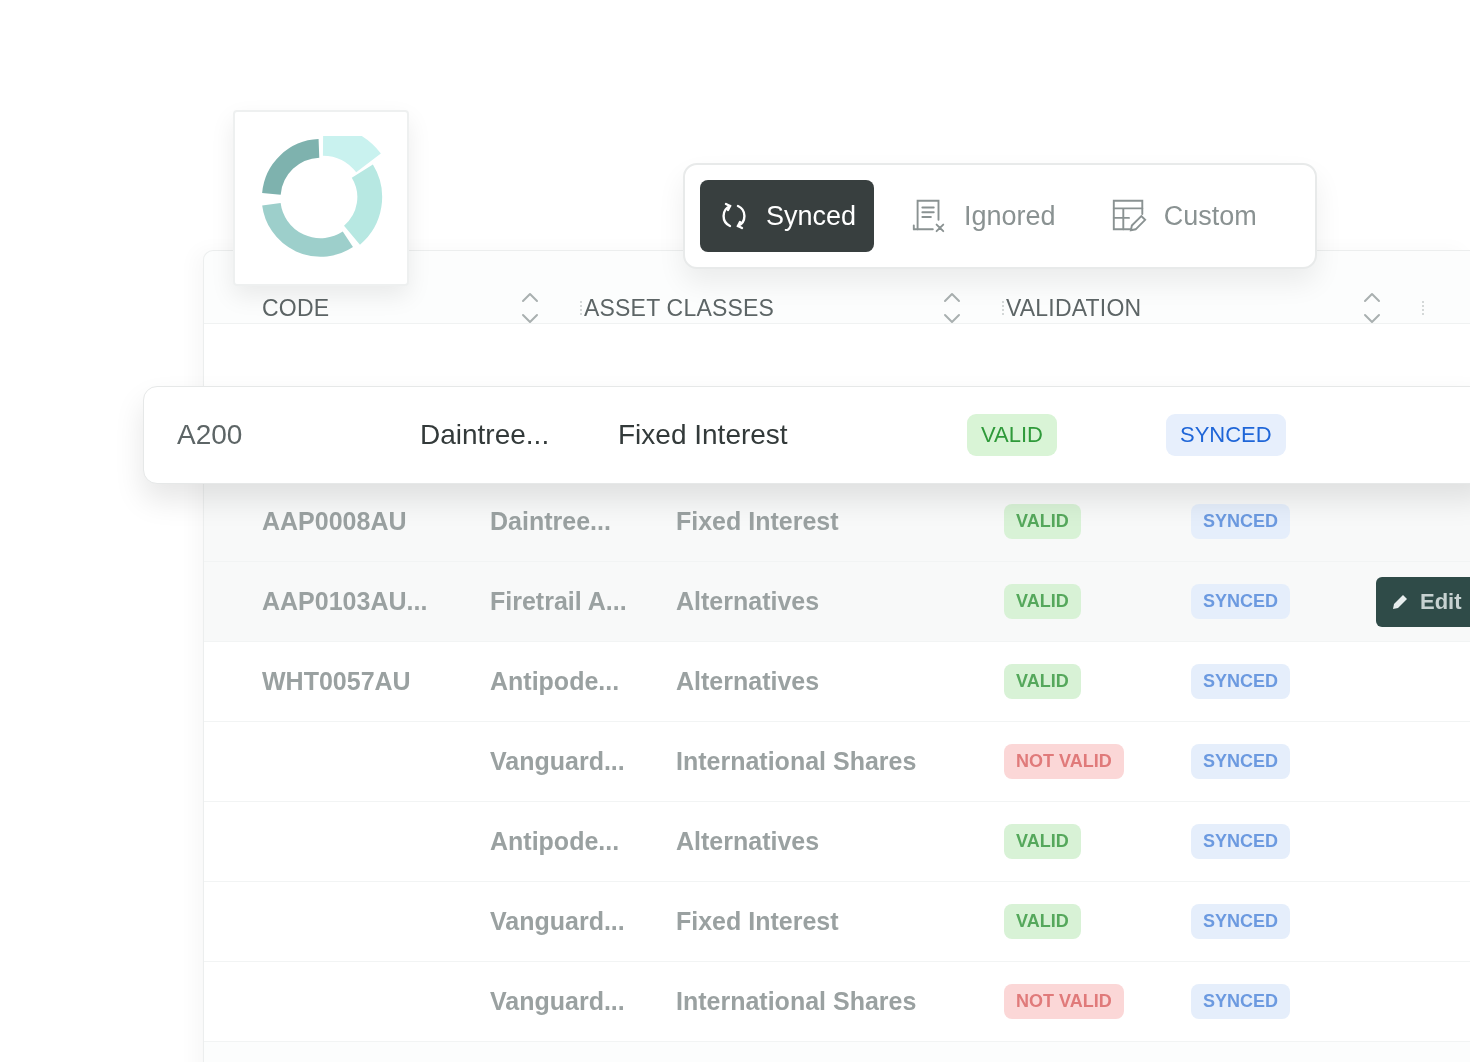 The image size is (1470, 1062). I want to click on table-cell-text: WHT0057AU, so click(337, 681).